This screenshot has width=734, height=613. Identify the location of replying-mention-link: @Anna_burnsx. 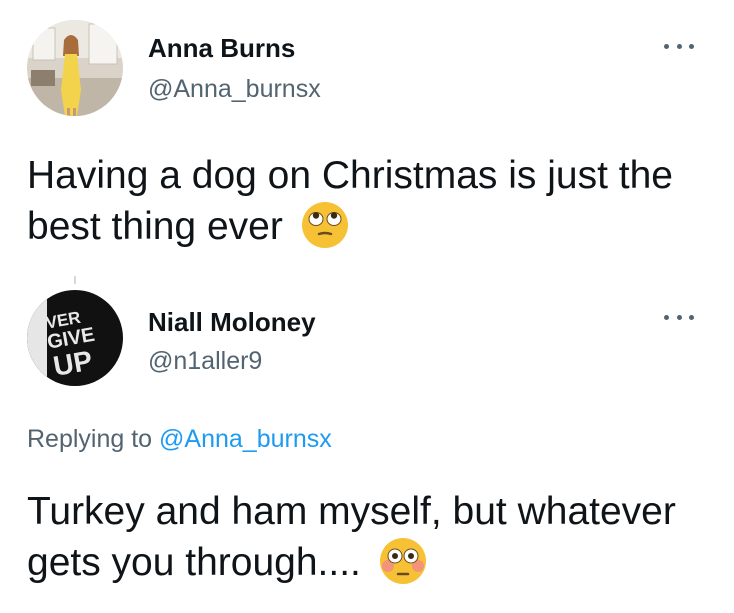
(245, 439).